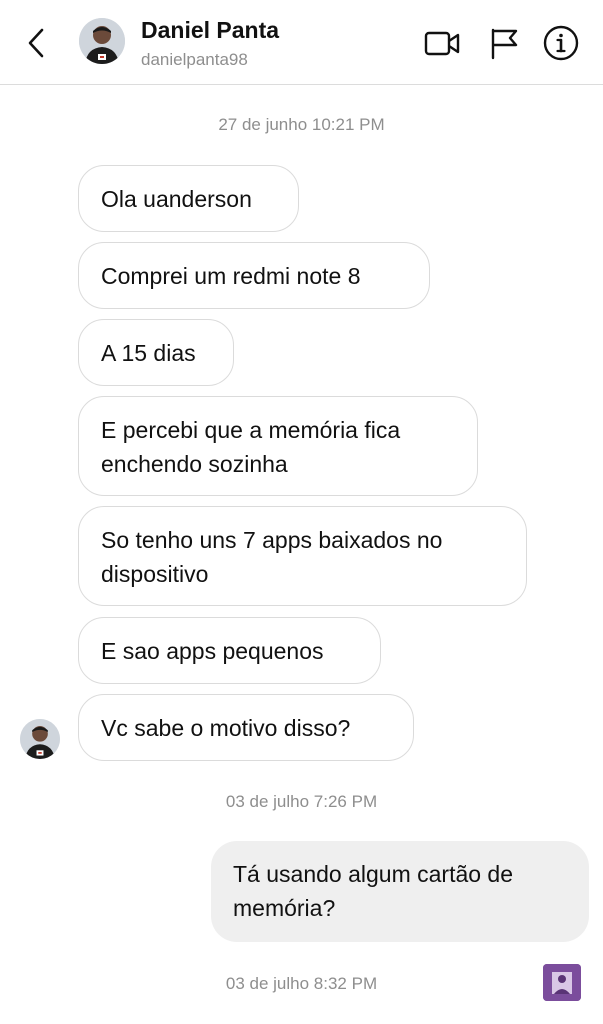 Image resolution: width=603 pixels, height=1024 pixels. Describe the element at coordinates (210, 30) in the screenshot. I see `contact-name: Daniel Panta` at that location.